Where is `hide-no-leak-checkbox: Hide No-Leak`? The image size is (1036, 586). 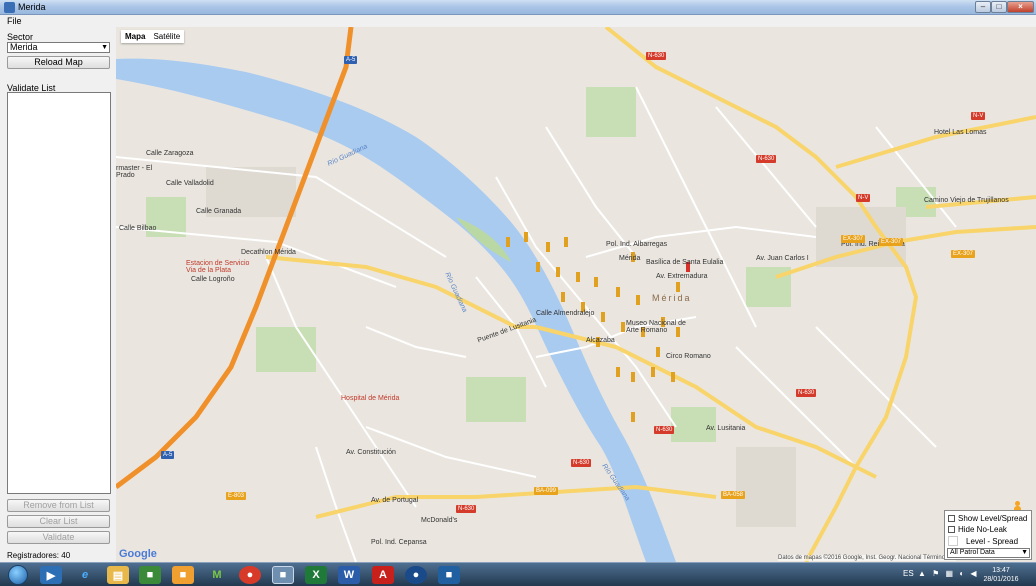
hide-no-leak-checkbox: Hide No-Leak is located at coordinates (977, 529).